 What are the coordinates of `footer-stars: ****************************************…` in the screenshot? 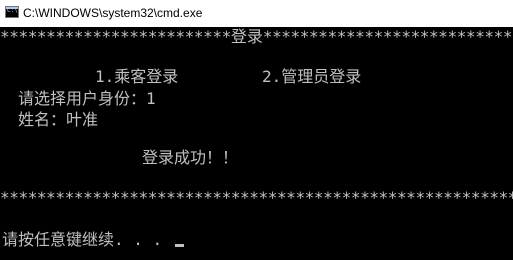 It's located at (256, 198).